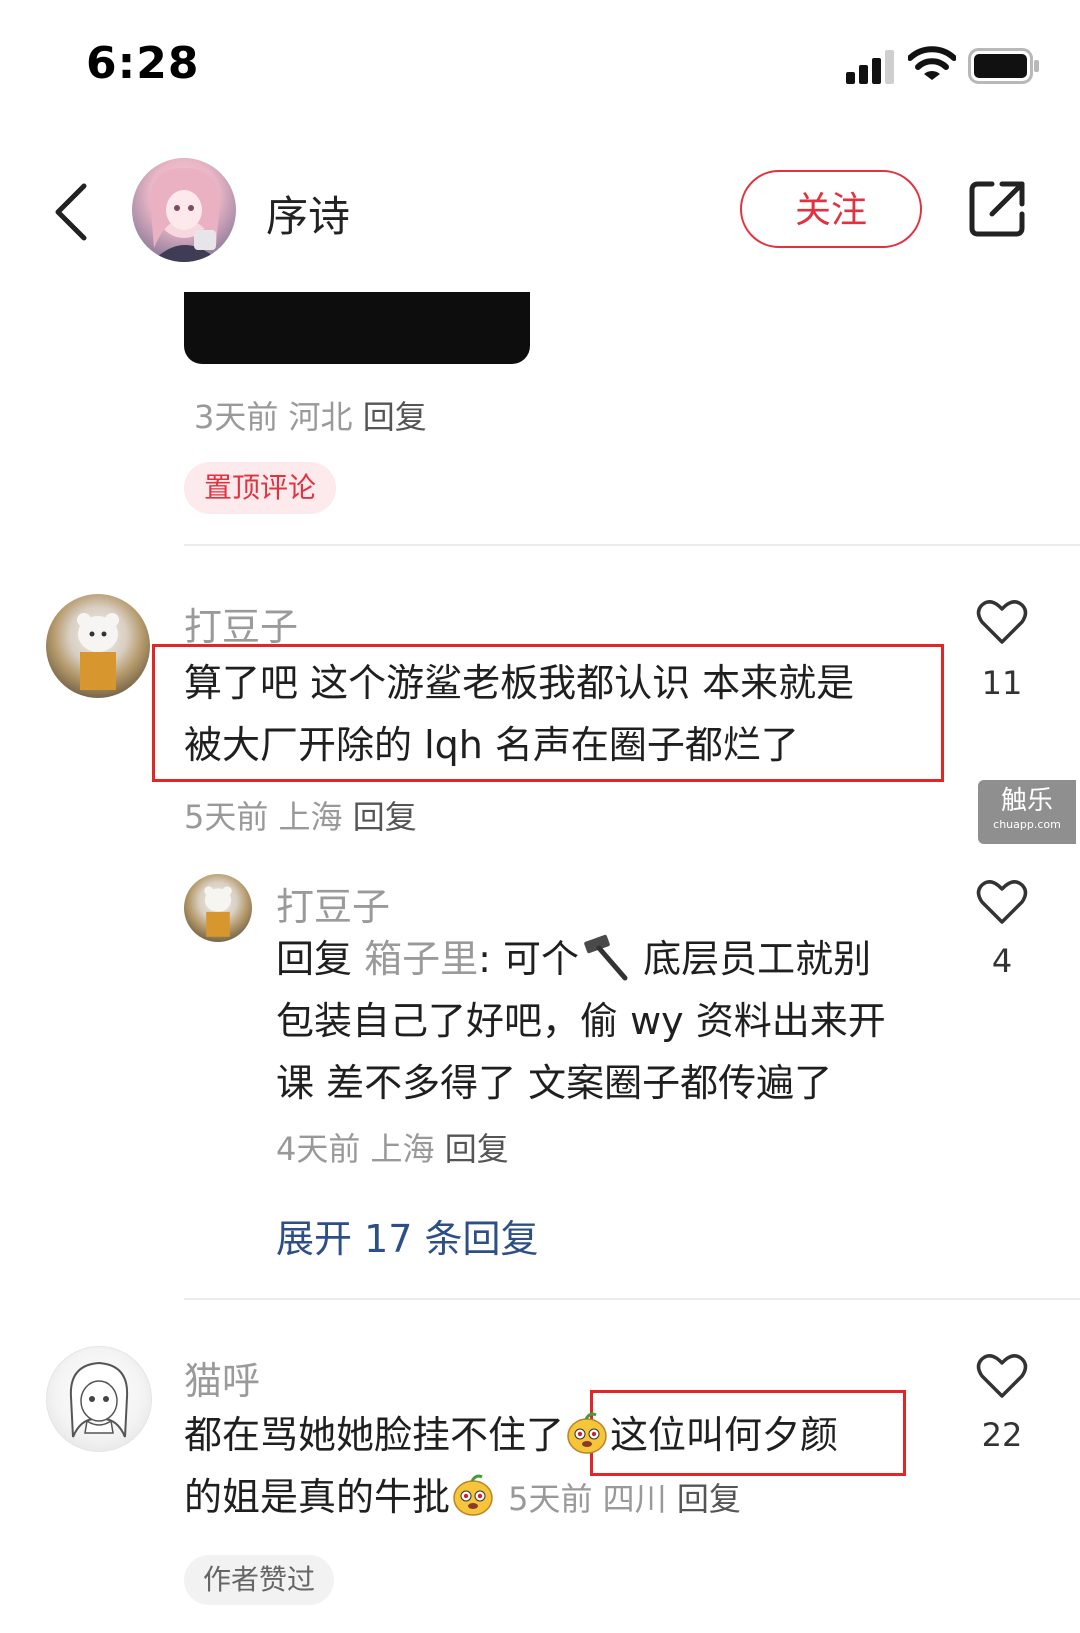  I want to click on reply-line: 课 差不多得了 文案圈子都传遍了, so click(554, 1083).